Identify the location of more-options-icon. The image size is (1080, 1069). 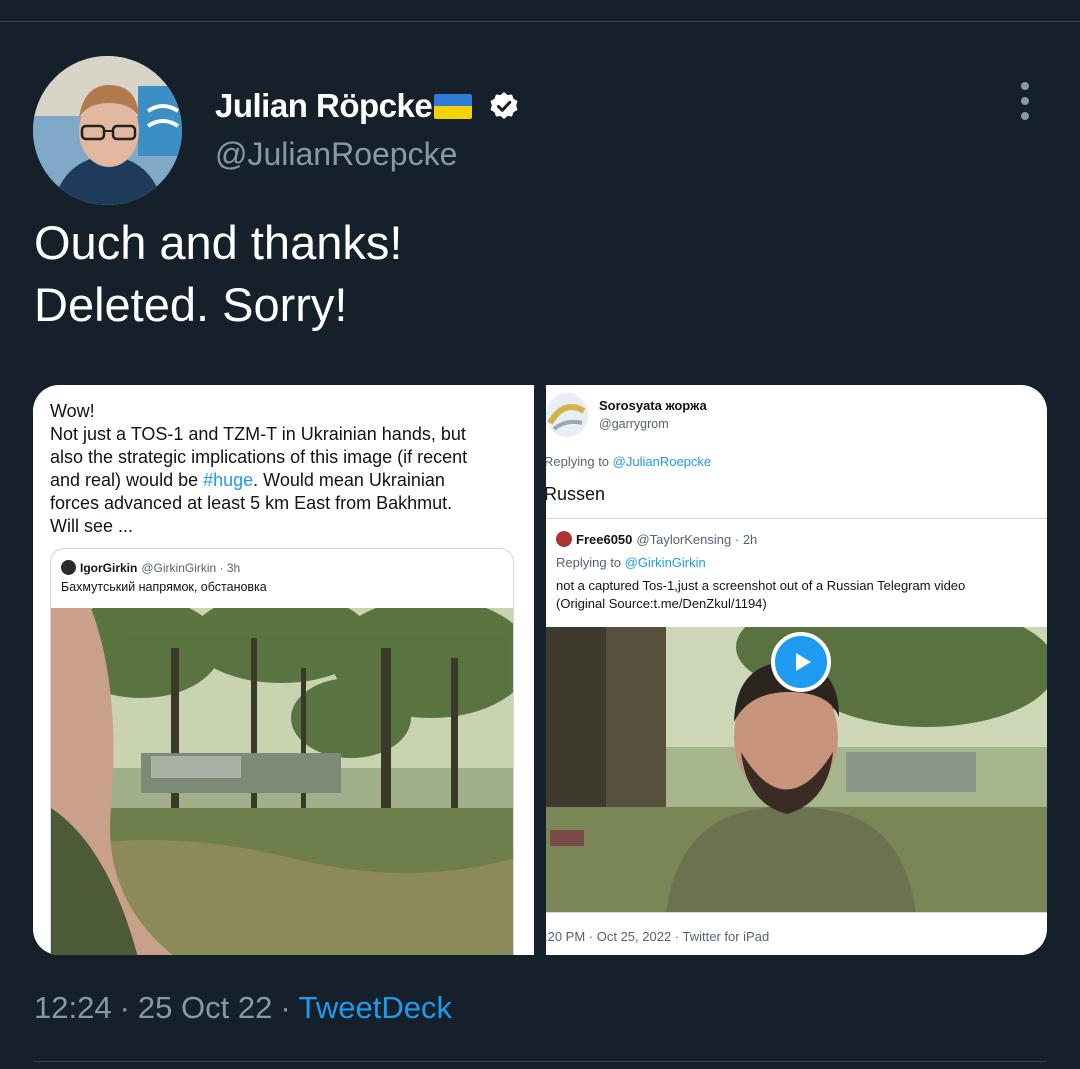
(1025, 101).